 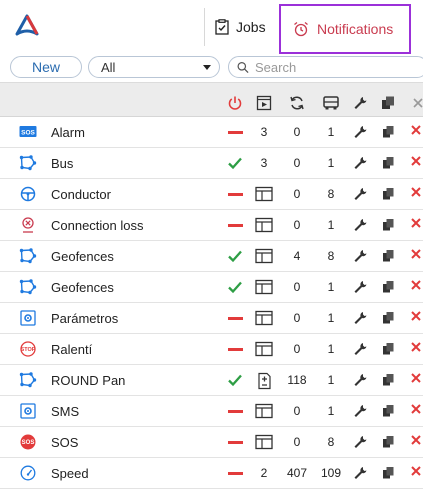 What do you see at coordinates (65, 411) in the screenshot?
I see `item-name: SMS` at bounding box center [65, 411].